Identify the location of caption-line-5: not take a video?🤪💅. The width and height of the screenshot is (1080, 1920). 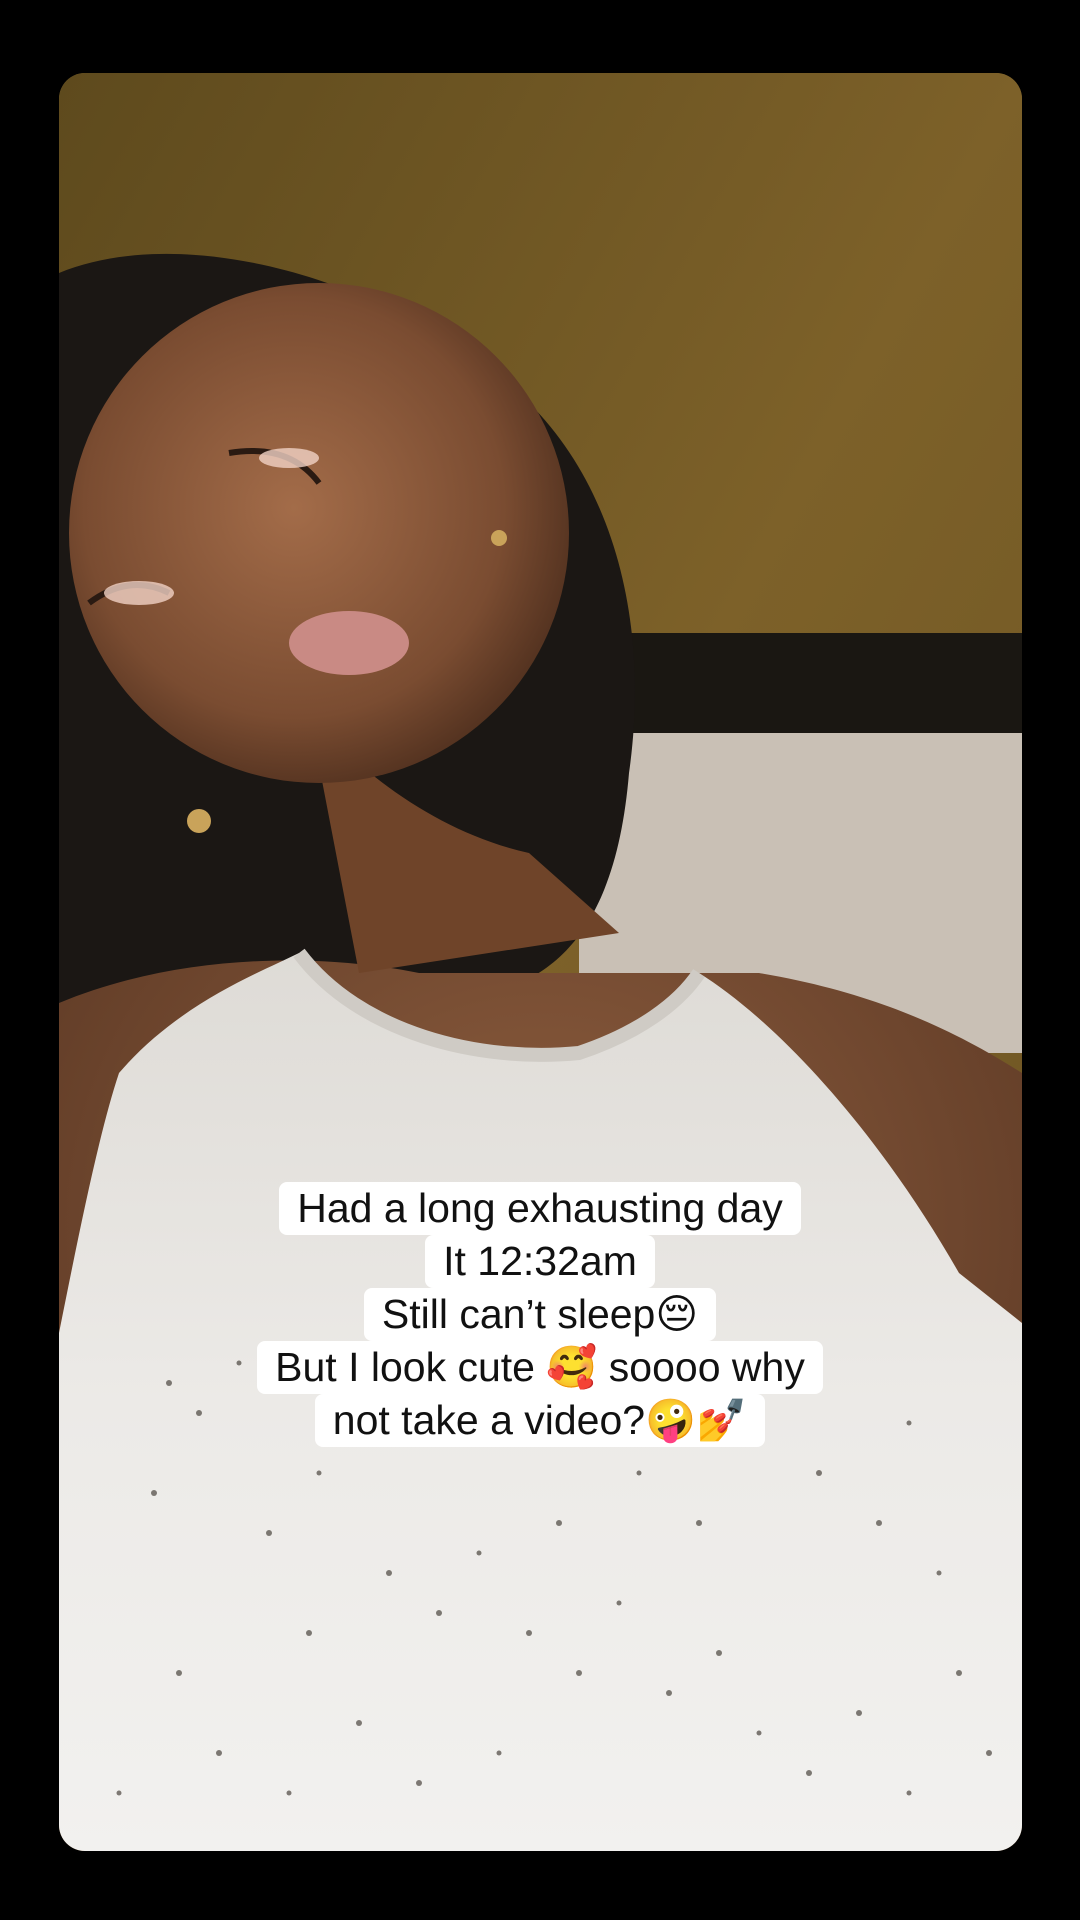
(540, 1420).